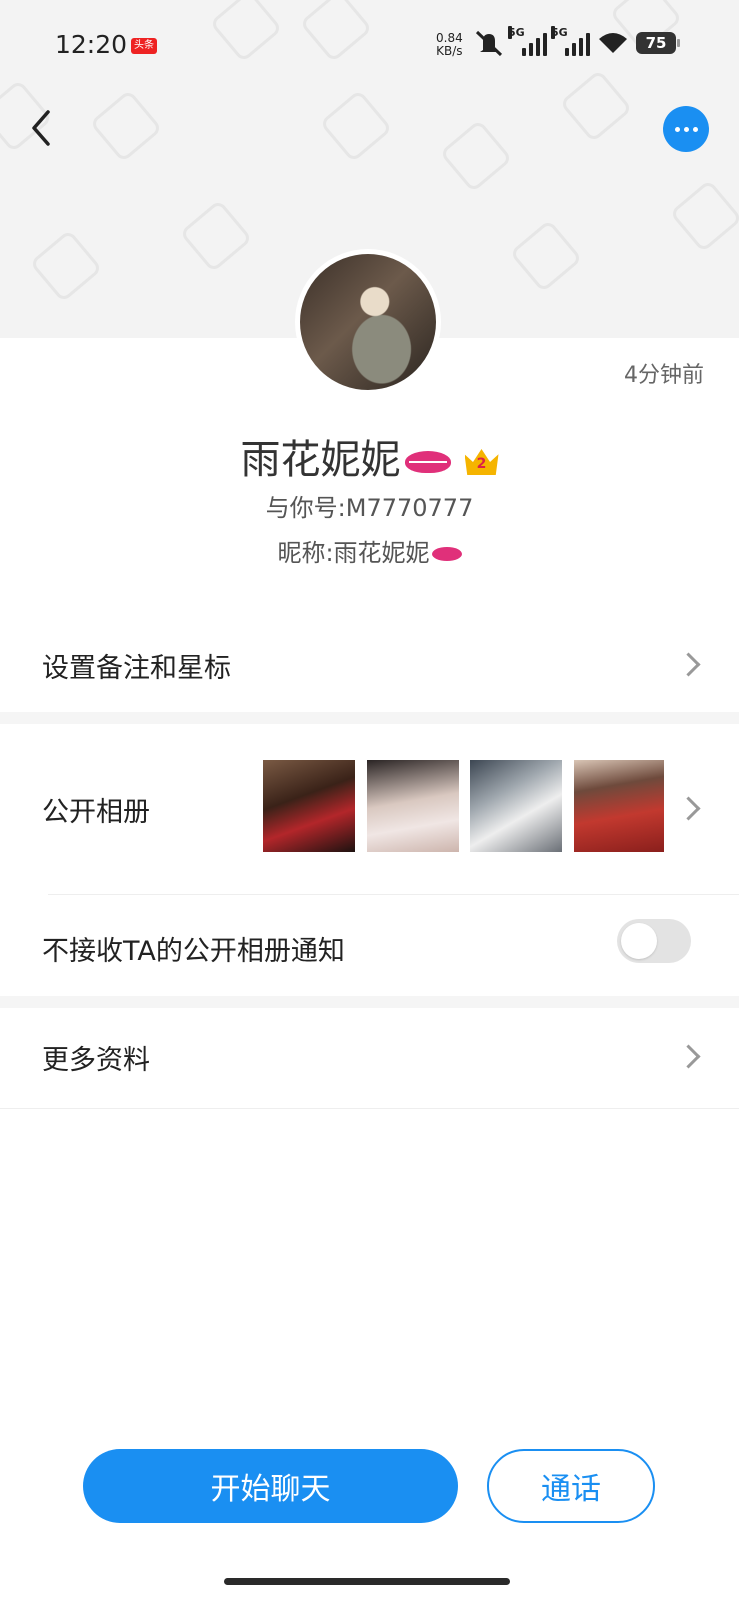 The width and height of the screenshot is (739, 1600). I want to click on album-notify-label: 不接收TA的公开相册通知, so click(193, 951).